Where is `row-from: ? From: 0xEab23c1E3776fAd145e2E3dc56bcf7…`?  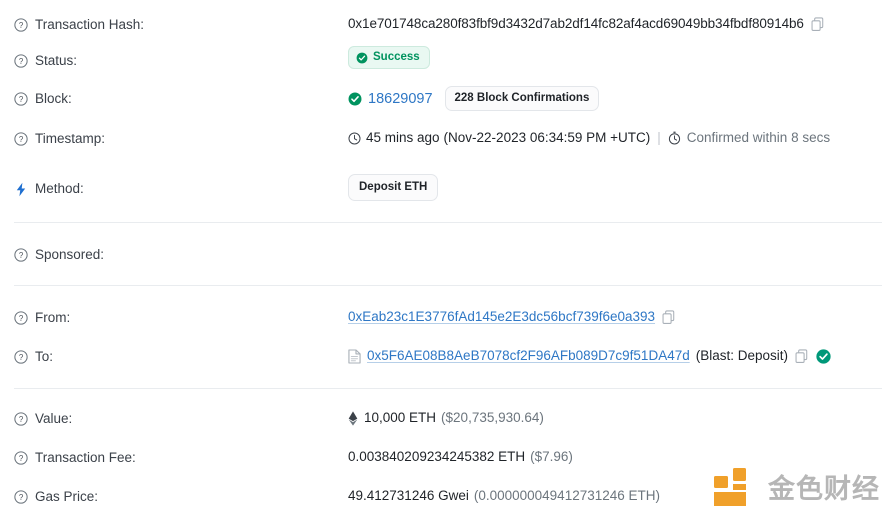 row-from: ? From: 0xEab23c1E3776fAd145e2E3dc56bcf7… is located at coordinates (448, 306).